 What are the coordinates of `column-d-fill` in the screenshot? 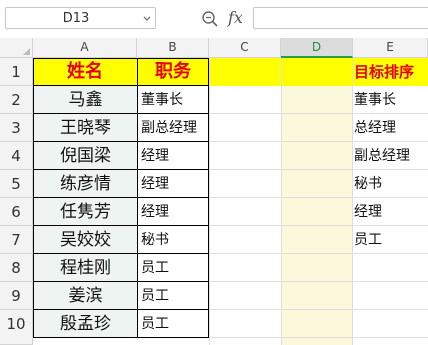 It's located at (316, 215).